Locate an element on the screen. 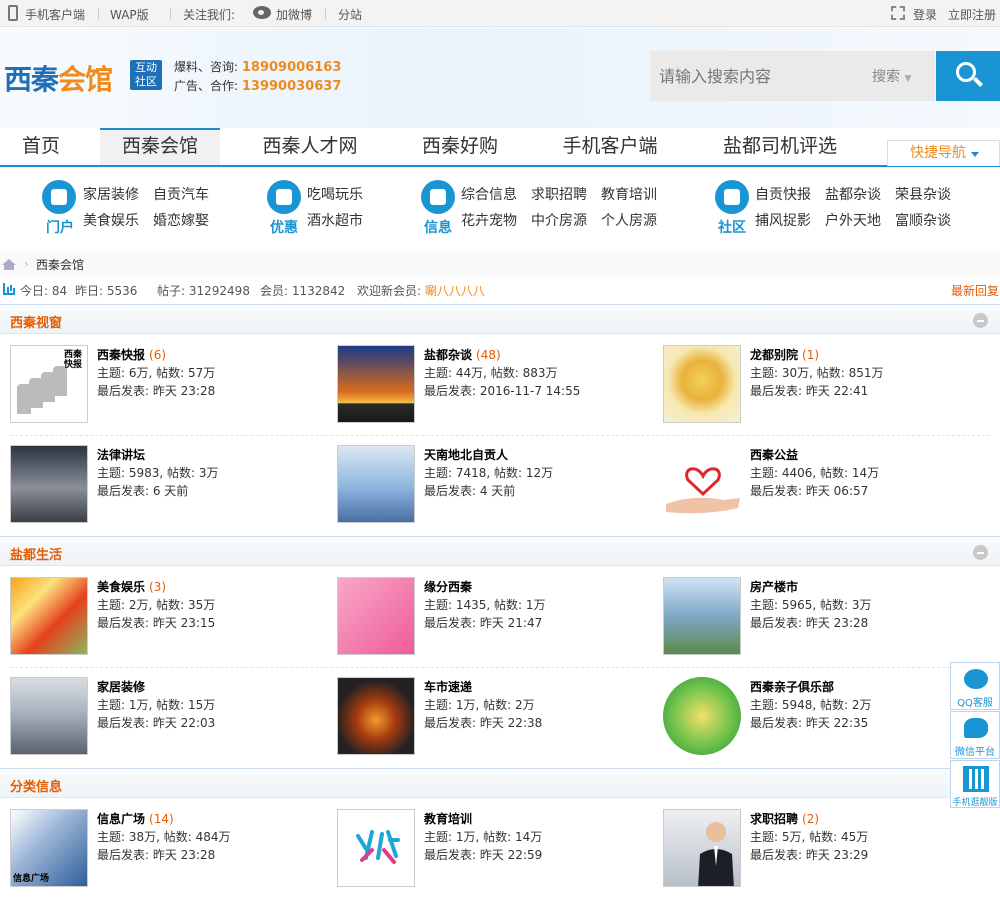 The width and height of the screenshot is (1000, 909). subnav-link: 吃喝玩乐 is located at coordinates (335, 194).